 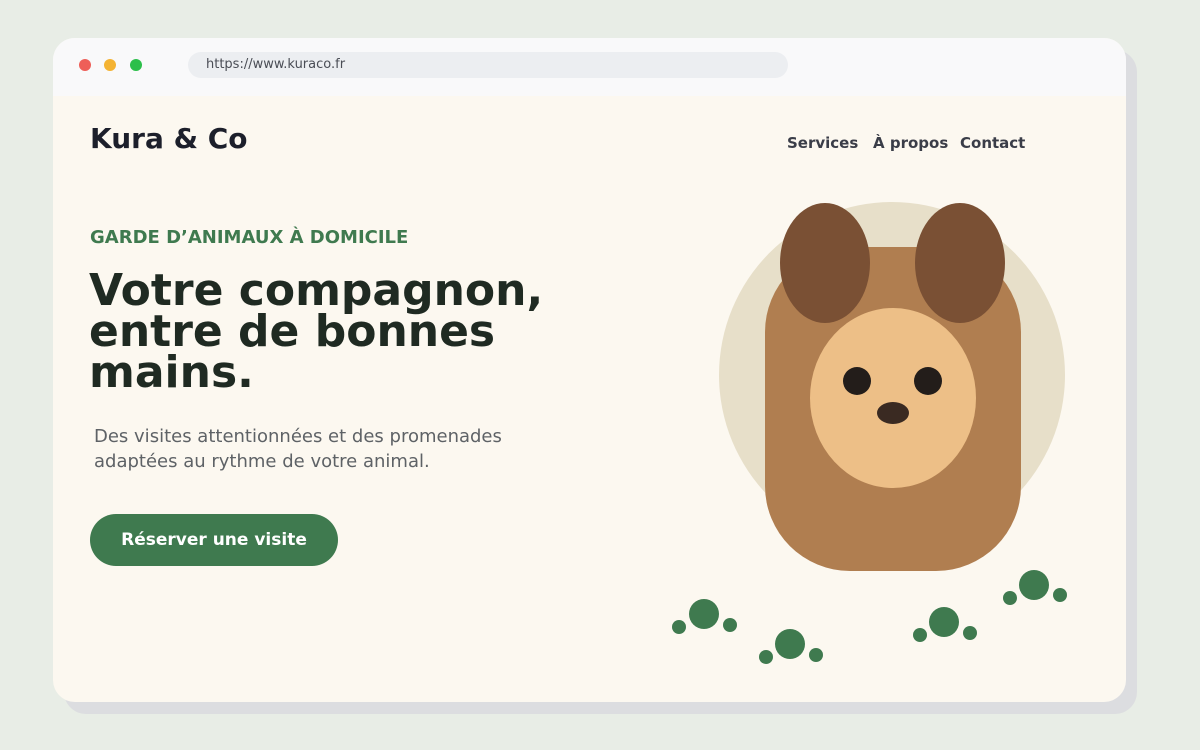 I want to click on dog-left-ear, so click(x=825, y=263).